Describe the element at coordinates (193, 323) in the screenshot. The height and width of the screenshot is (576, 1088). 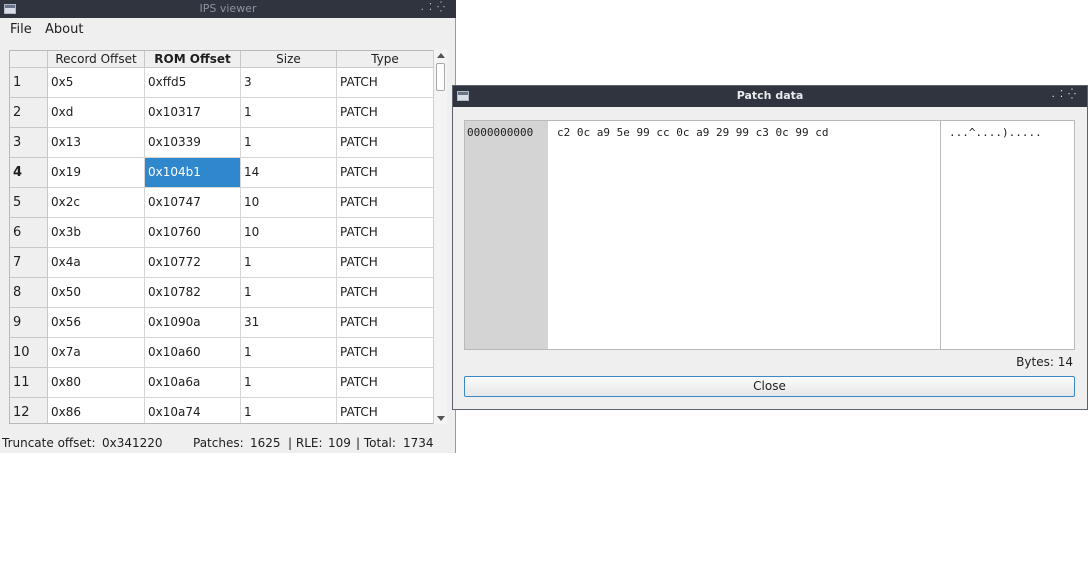
I see `table-cell-rom-offset: 0x1090a` at that location.